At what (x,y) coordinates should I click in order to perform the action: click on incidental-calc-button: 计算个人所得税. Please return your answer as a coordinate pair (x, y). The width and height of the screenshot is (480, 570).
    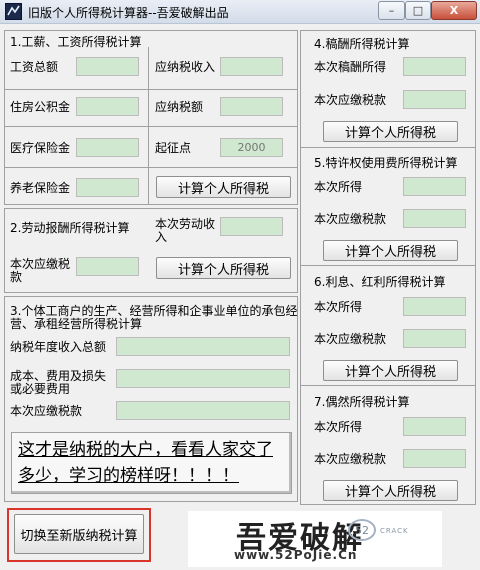
    Looking at the image, I should click on (390, 490).